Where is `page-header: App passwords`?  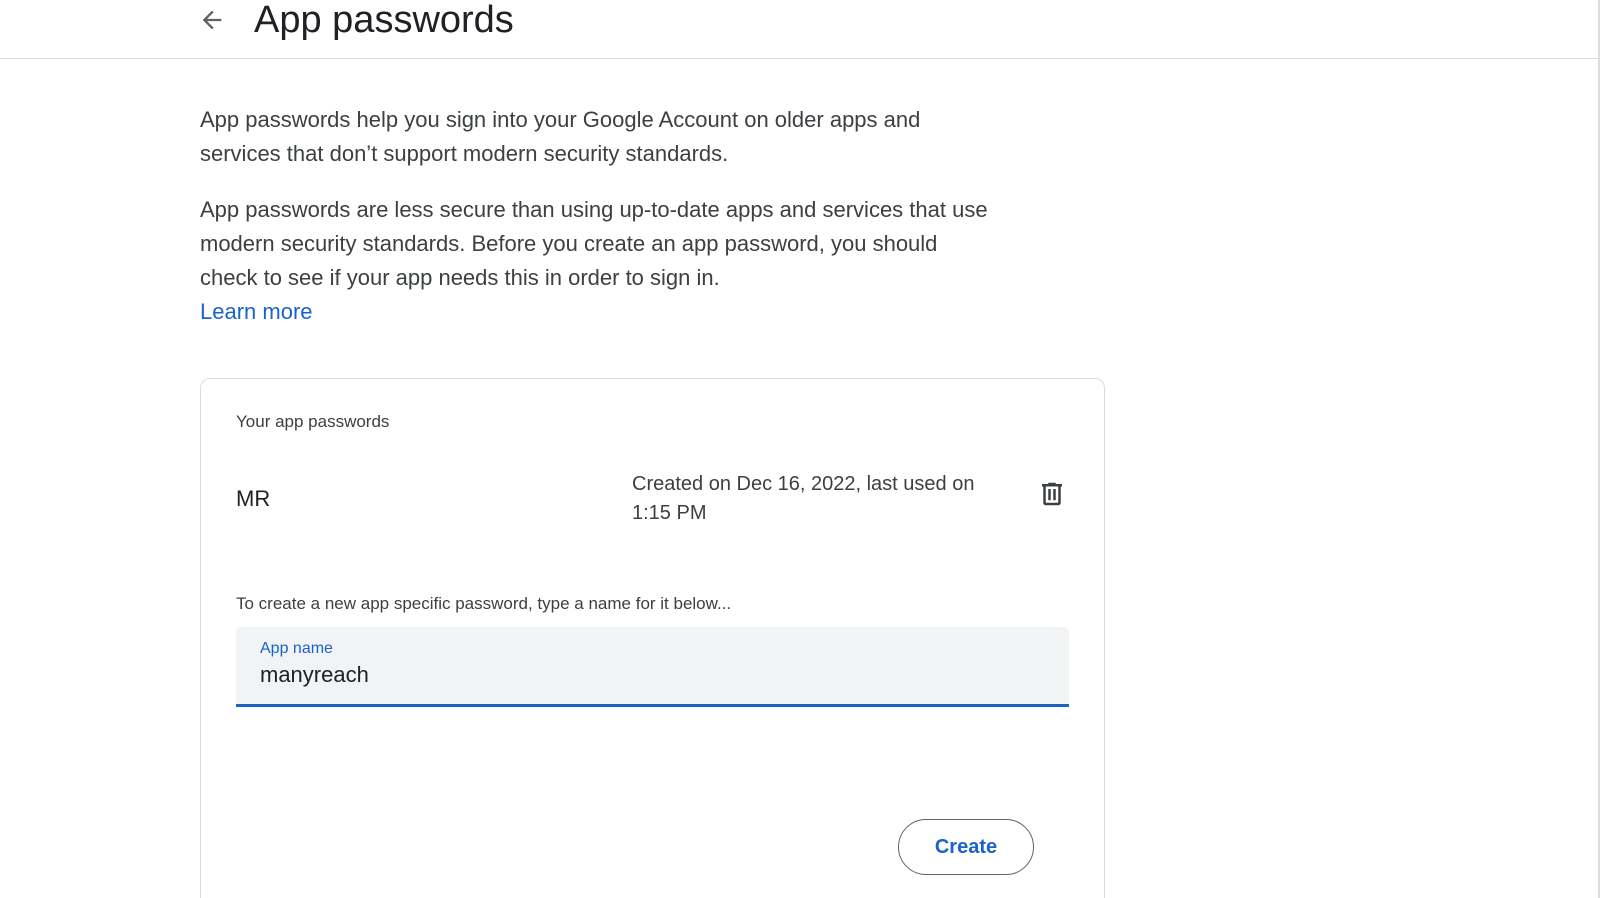
page-header: App passwords is located at coordinates (800, 29).